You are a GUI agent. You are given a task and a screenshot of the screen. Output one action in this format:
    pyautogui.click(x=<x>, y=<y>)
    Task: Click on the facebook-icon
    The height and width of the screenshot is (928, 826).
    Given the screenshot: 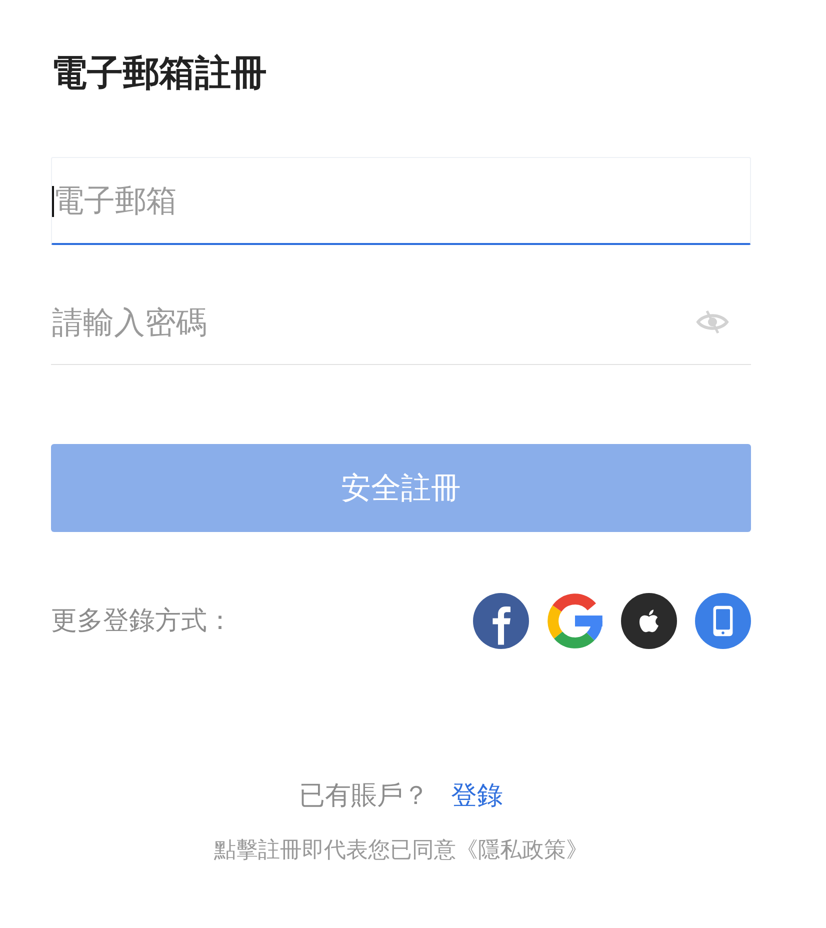 What is the action you would take?
    pyautogui.click(x=501, y=621)
    